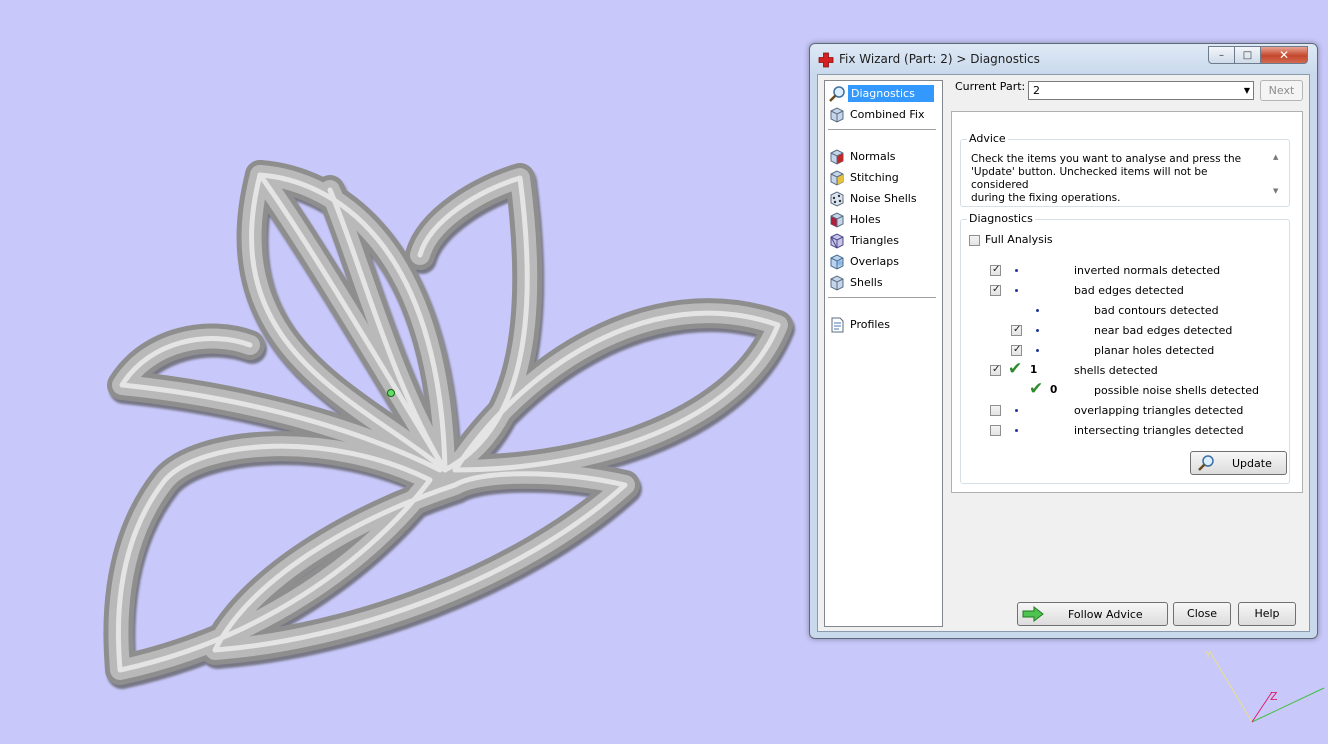 The width and height of the screenshot is (1328, 744). Describe the element at coordinates (391, 393) in the screenshot. I see `pivot-point-icon` at that location.